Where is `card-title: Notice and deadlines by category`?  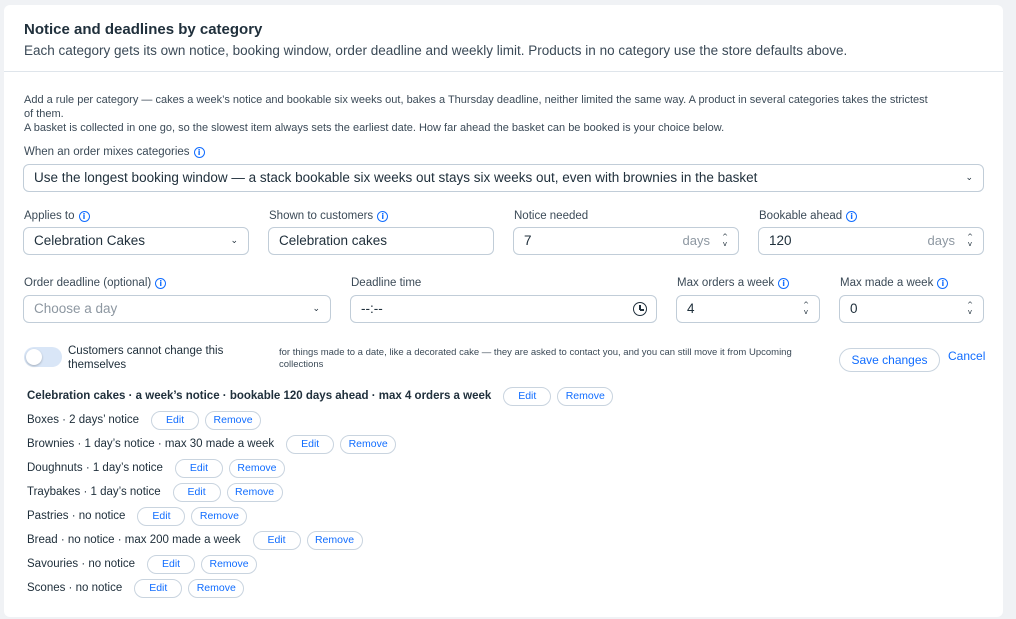 card-title: Notice and deadlines by category is located at coordinates (143, 29).